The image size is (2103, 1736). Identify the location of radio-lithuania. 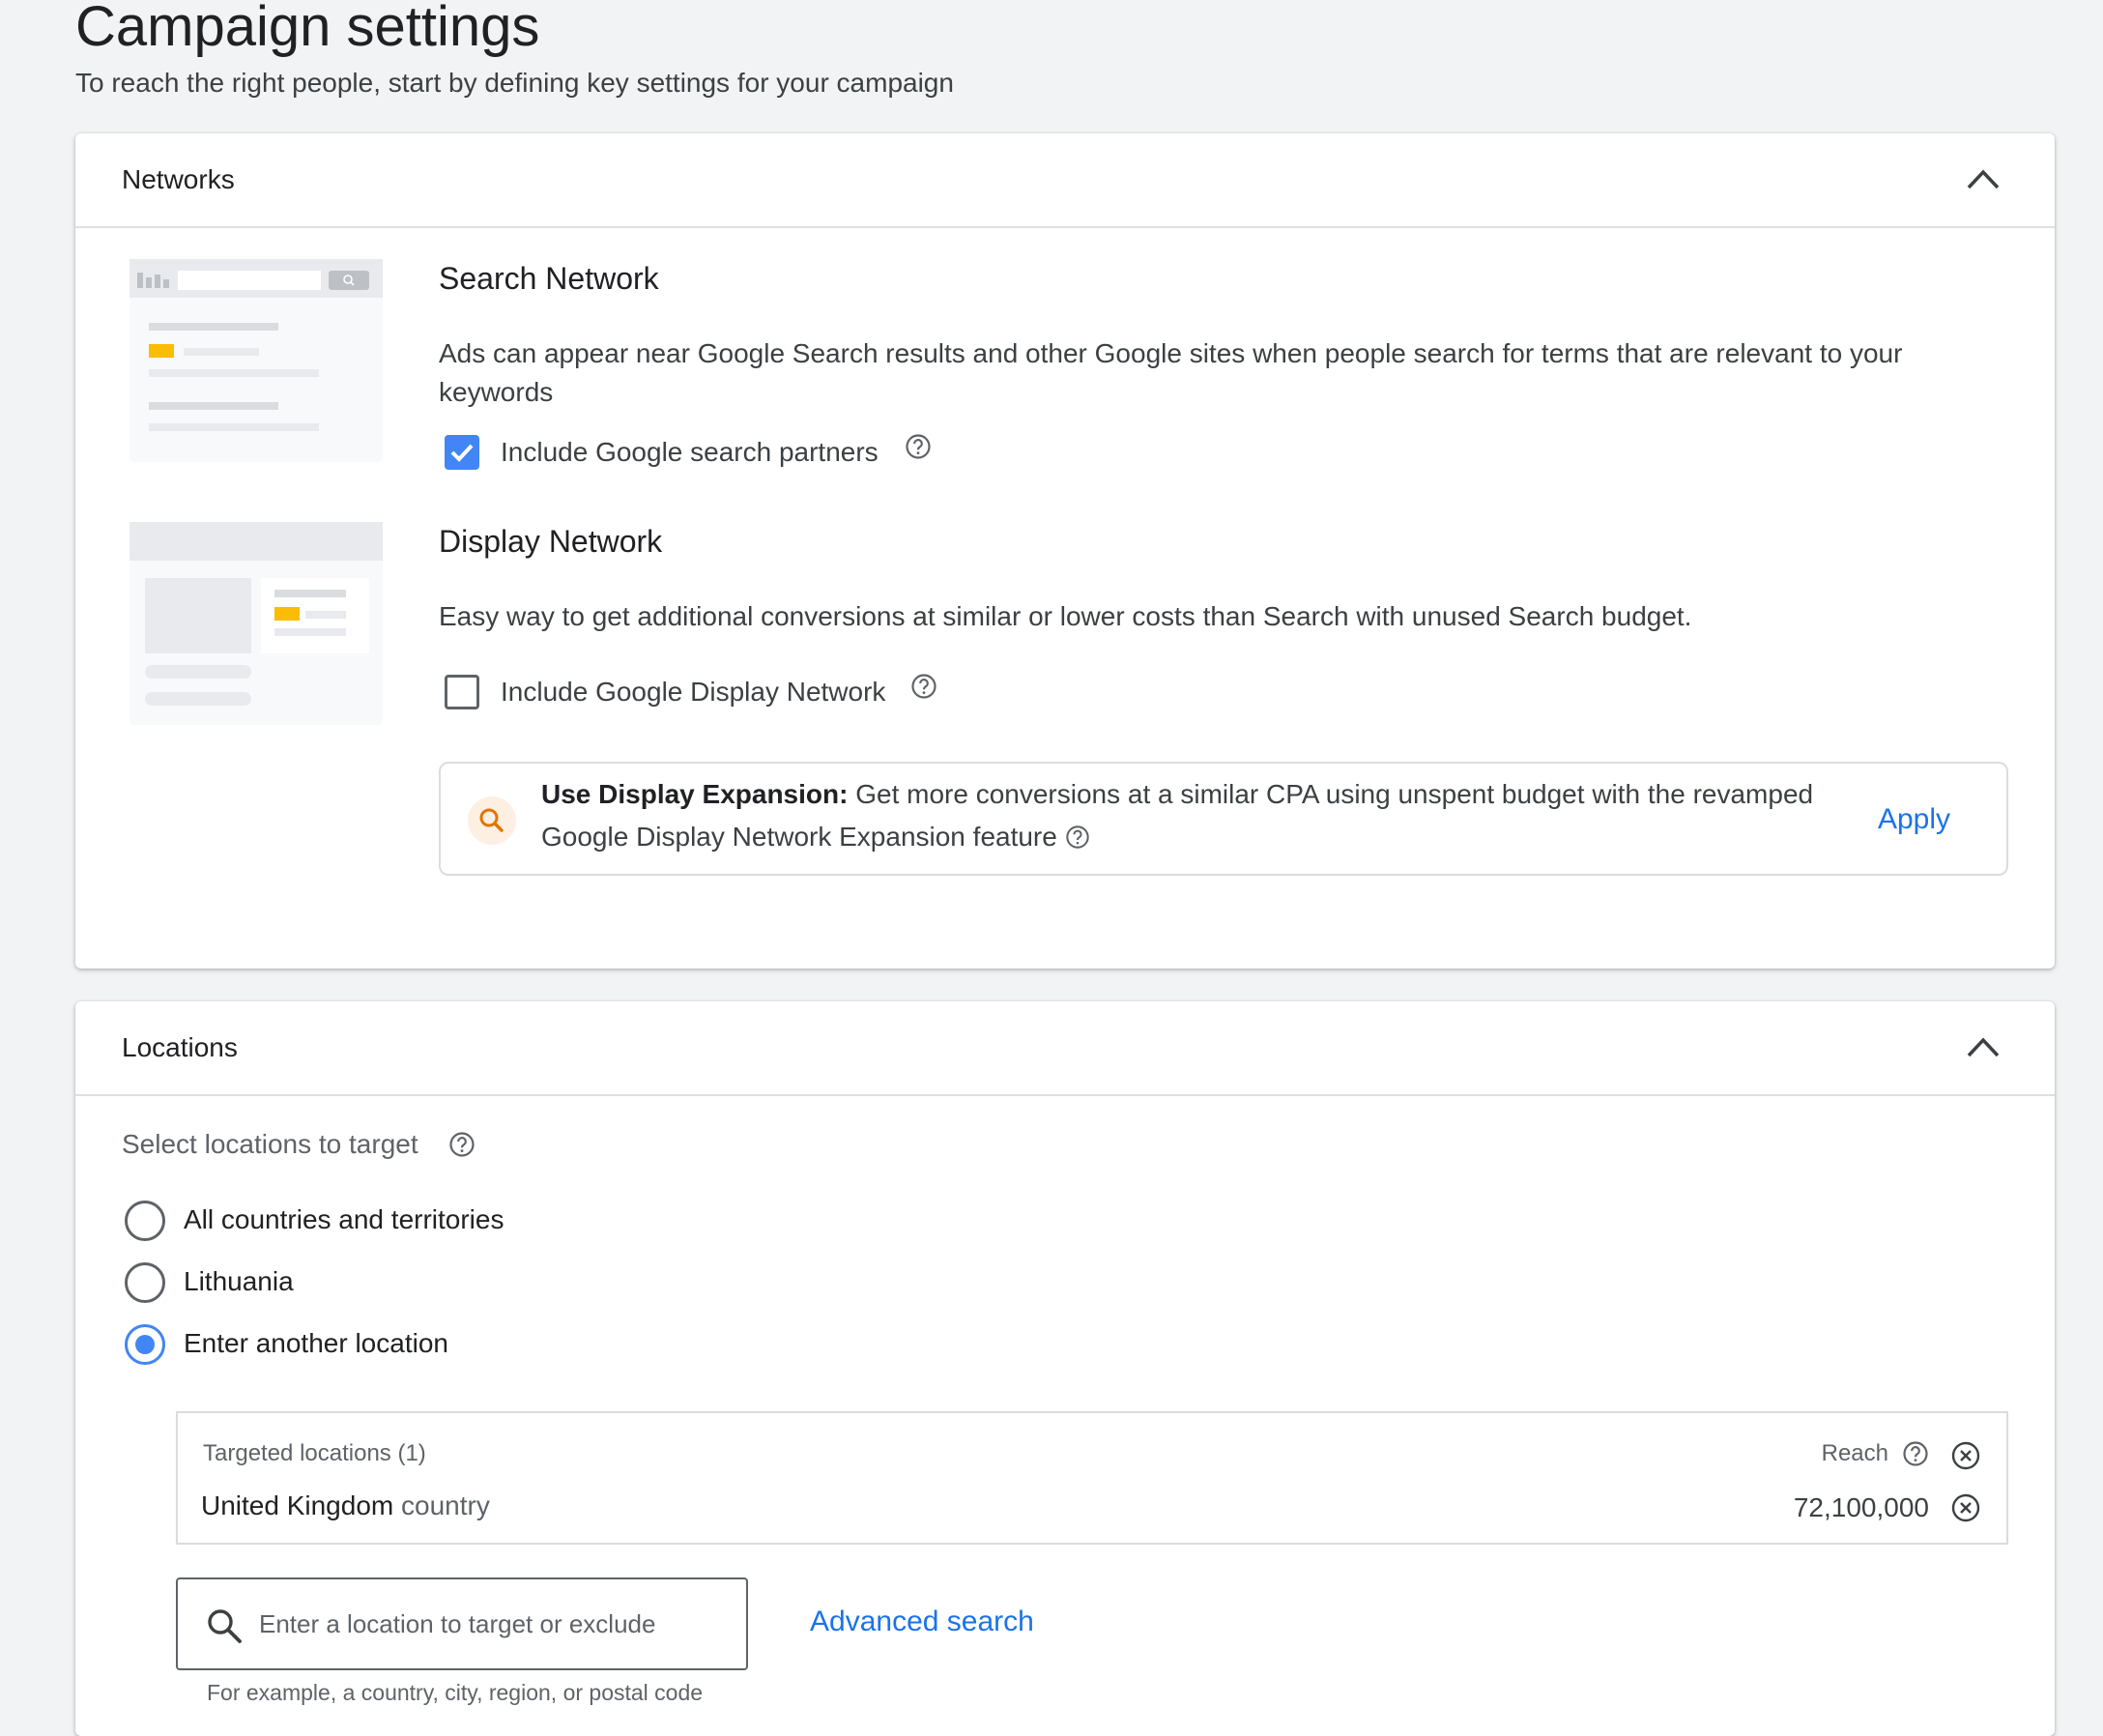
(145, 1282).